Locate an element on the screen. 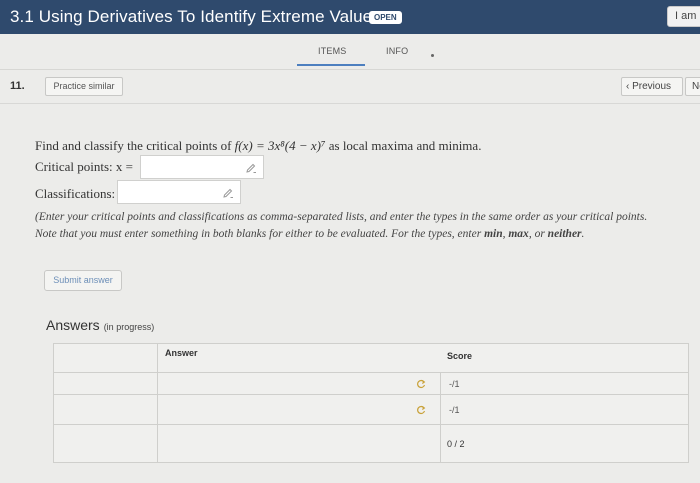  table-total-row: 0 / 2 is located at coordinates (371, 443).